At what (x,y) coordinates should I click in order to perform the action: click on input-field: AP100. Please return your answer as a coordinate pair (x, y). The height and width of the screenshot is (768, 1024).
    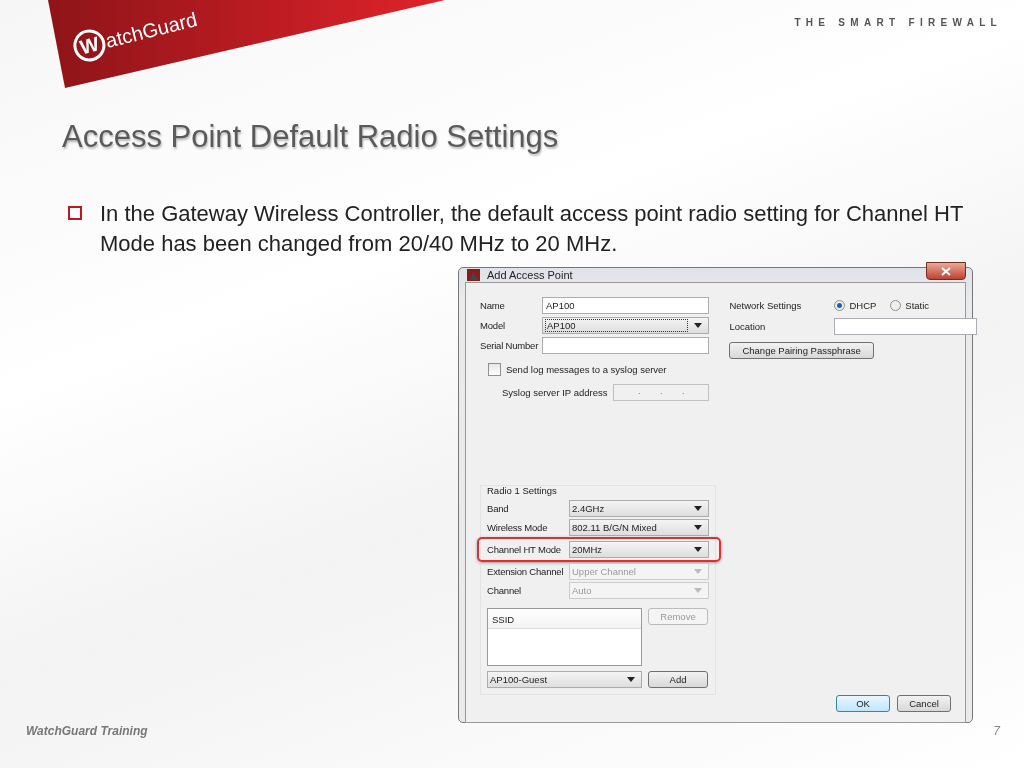
    Looking at the image, I should click on (626, 305).